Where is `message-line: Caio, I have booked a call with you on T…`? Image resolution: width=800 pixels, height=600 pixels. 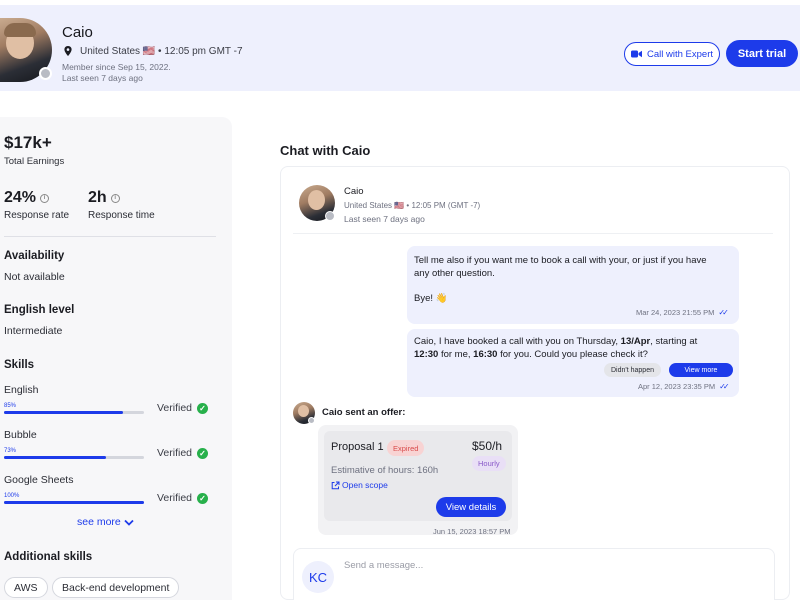 message-line: Caio, I have booked a call with you on T… is located at coordinates (555, 341).